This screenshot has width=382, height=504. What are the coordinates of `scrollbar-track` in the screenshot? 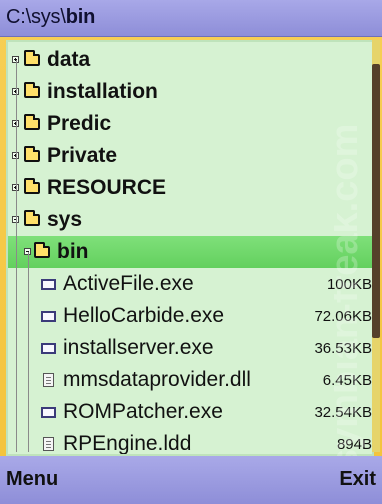 It's located at (376, 246).